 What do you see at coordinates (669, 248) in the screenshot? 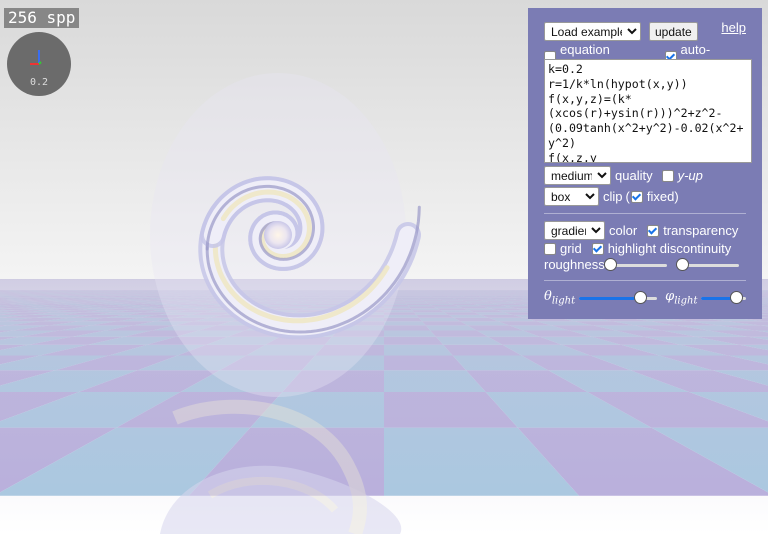
I see `highlight-discontinuity-label: highlight discontinuity` at bounding box center [669, 248].